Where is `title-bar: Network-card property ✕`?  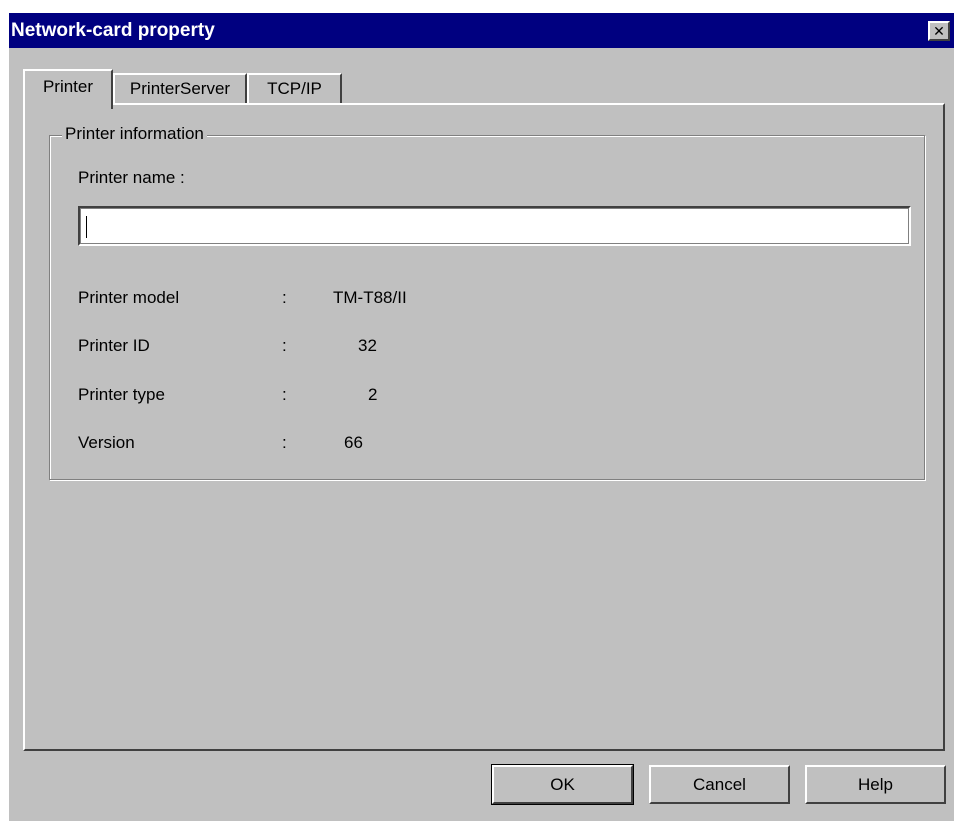
title-bar: Network-card property ✕ is located at coordinates (481, 30).